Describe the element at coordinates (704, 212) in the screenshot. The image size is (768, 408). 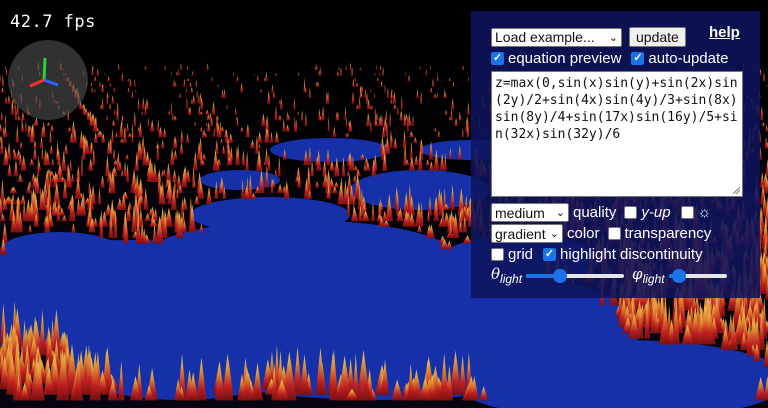
I see `sun-icon: ☼` at that location.